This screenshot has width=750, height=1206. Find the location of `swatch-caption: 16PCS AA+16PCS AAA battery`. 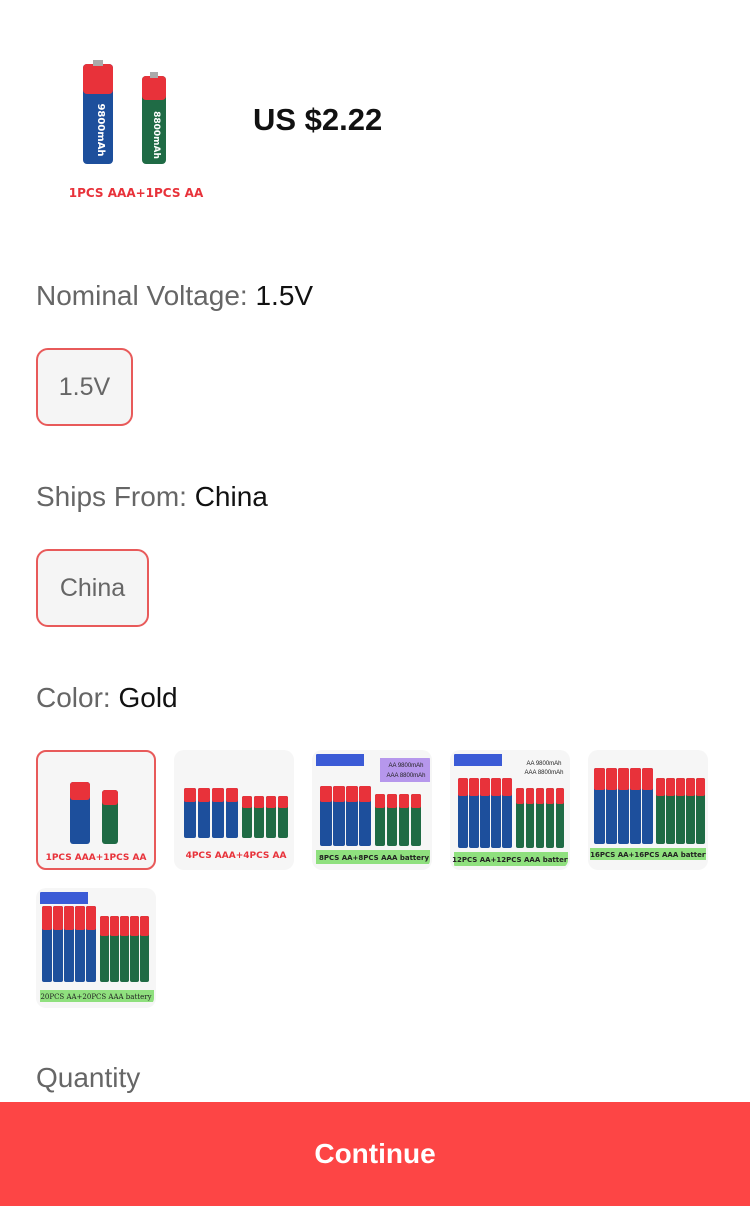

swatch-caption: 16PCS AA+16PCS AAA battery is located at coordinates (649, 855).